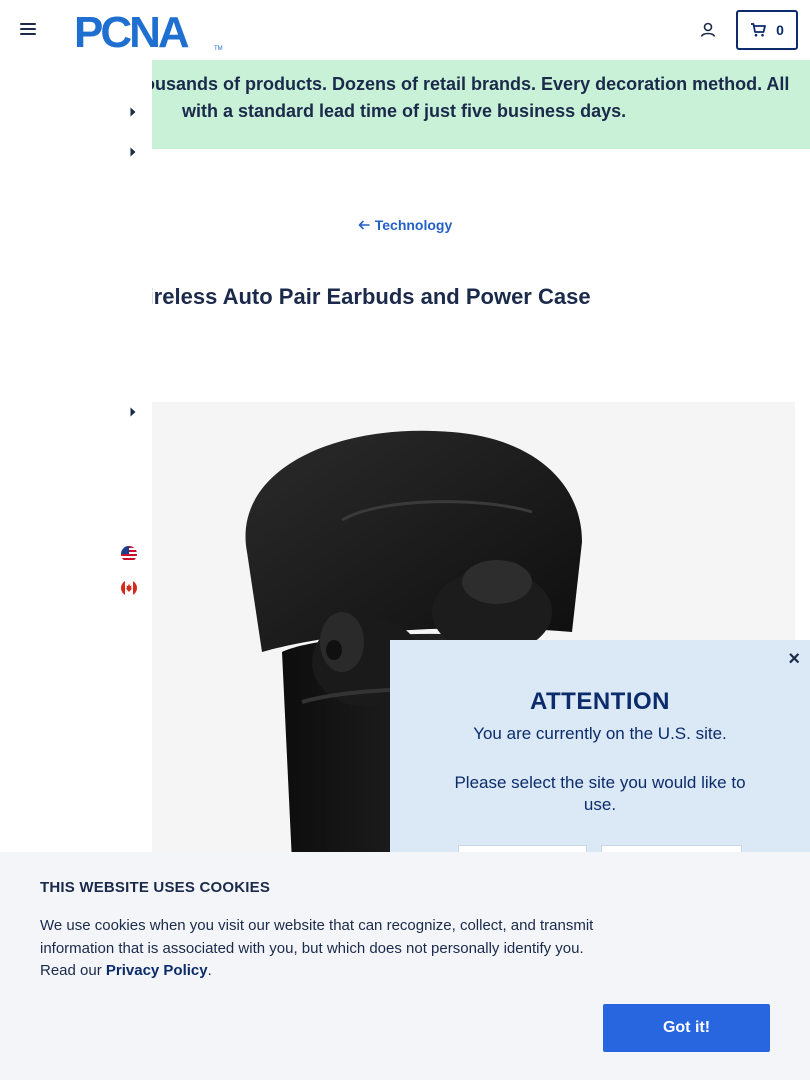  Describe the element at coordinates (708, 30) in the screenshot. I see `user-icon` at that location.